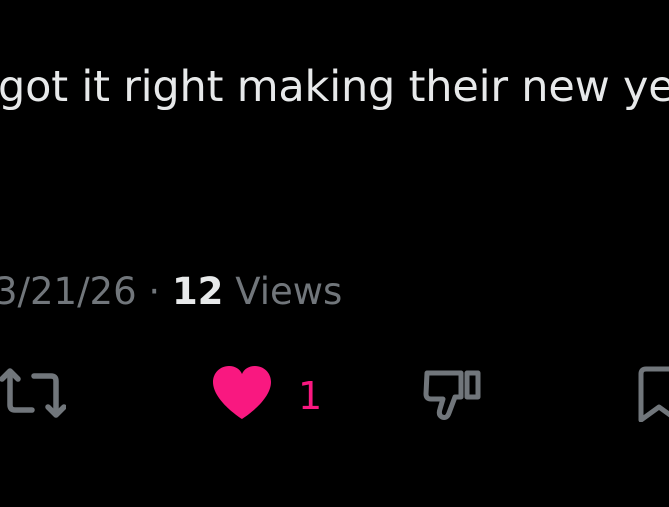 This screenshot has width=669, height=507. Describe the element at coordinates (68, 291) in the screenshot. I see `tweet-date: 3/21/26` at that location.